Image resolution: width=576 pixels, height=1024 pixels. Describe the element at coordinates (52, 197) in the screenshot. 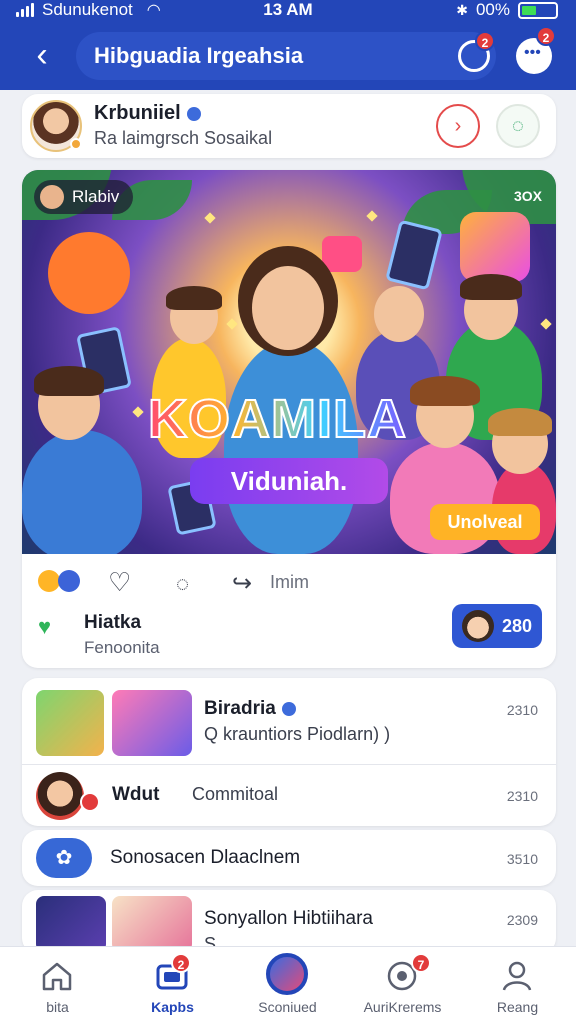

I see `tag-avatar-icon` at that location.